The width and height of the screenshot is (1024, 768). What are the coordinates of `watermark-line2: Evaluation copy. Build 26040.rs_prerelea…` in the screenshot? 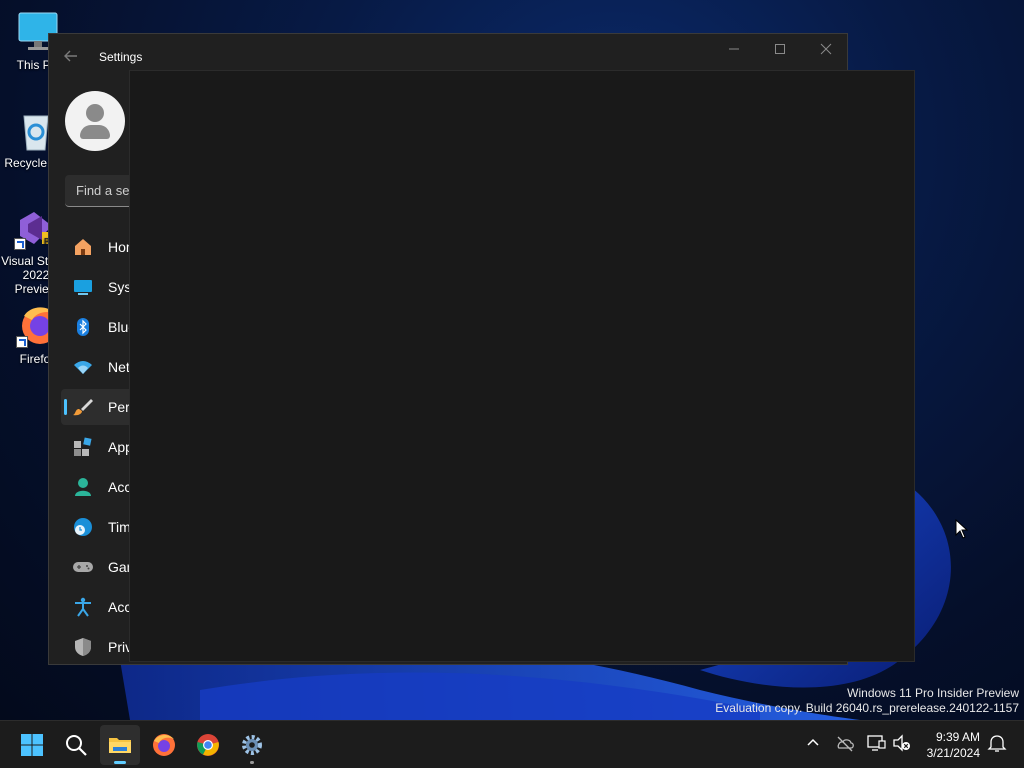 It's located at (867, 708).